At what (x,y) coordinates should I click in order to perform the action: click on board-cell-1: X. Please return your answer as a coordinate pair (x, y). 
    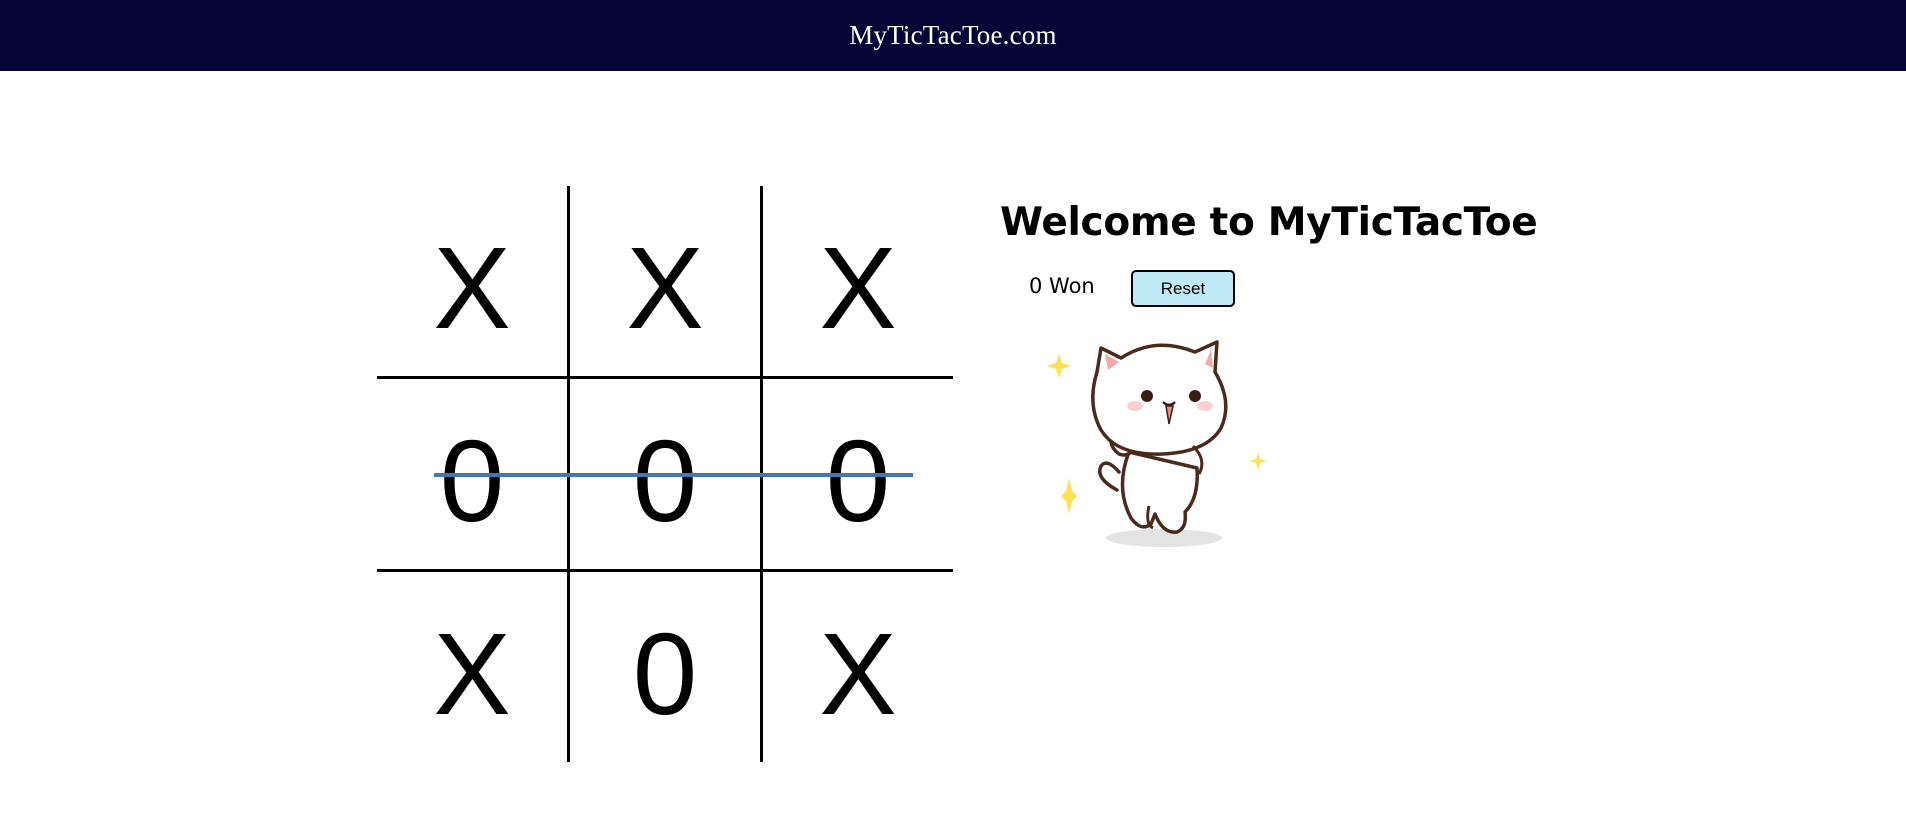
    Looking at the image, I should click on (472, 281).